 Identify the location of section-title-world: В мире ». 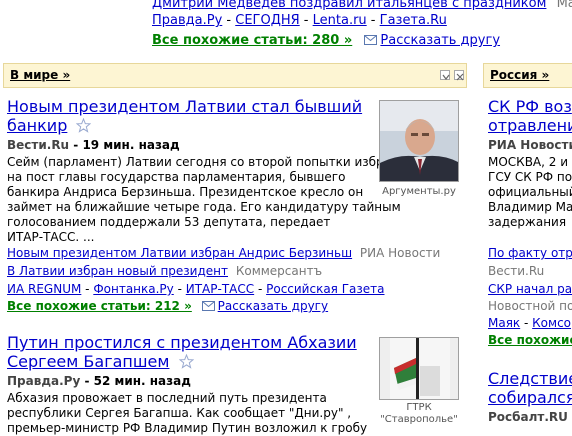
(40, 75).